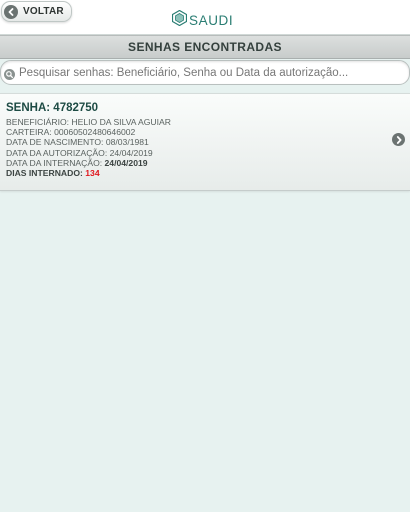  Describe the element at coordinates (214, 72) in the screenshot. I see `search-input` at that location.